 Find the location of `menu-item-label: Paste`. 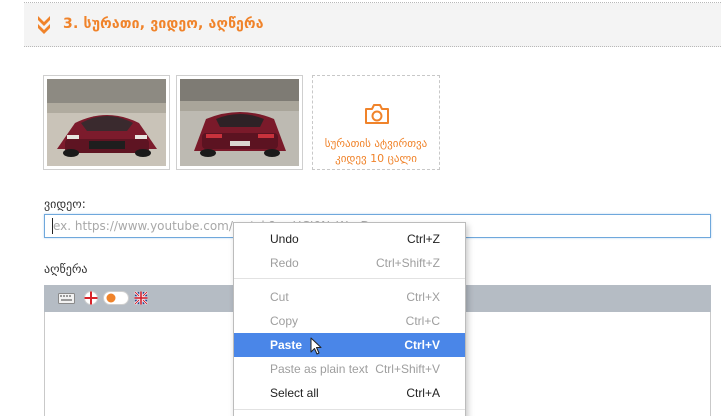

menu-item-label: Paste is located at coordinates (286, 345).